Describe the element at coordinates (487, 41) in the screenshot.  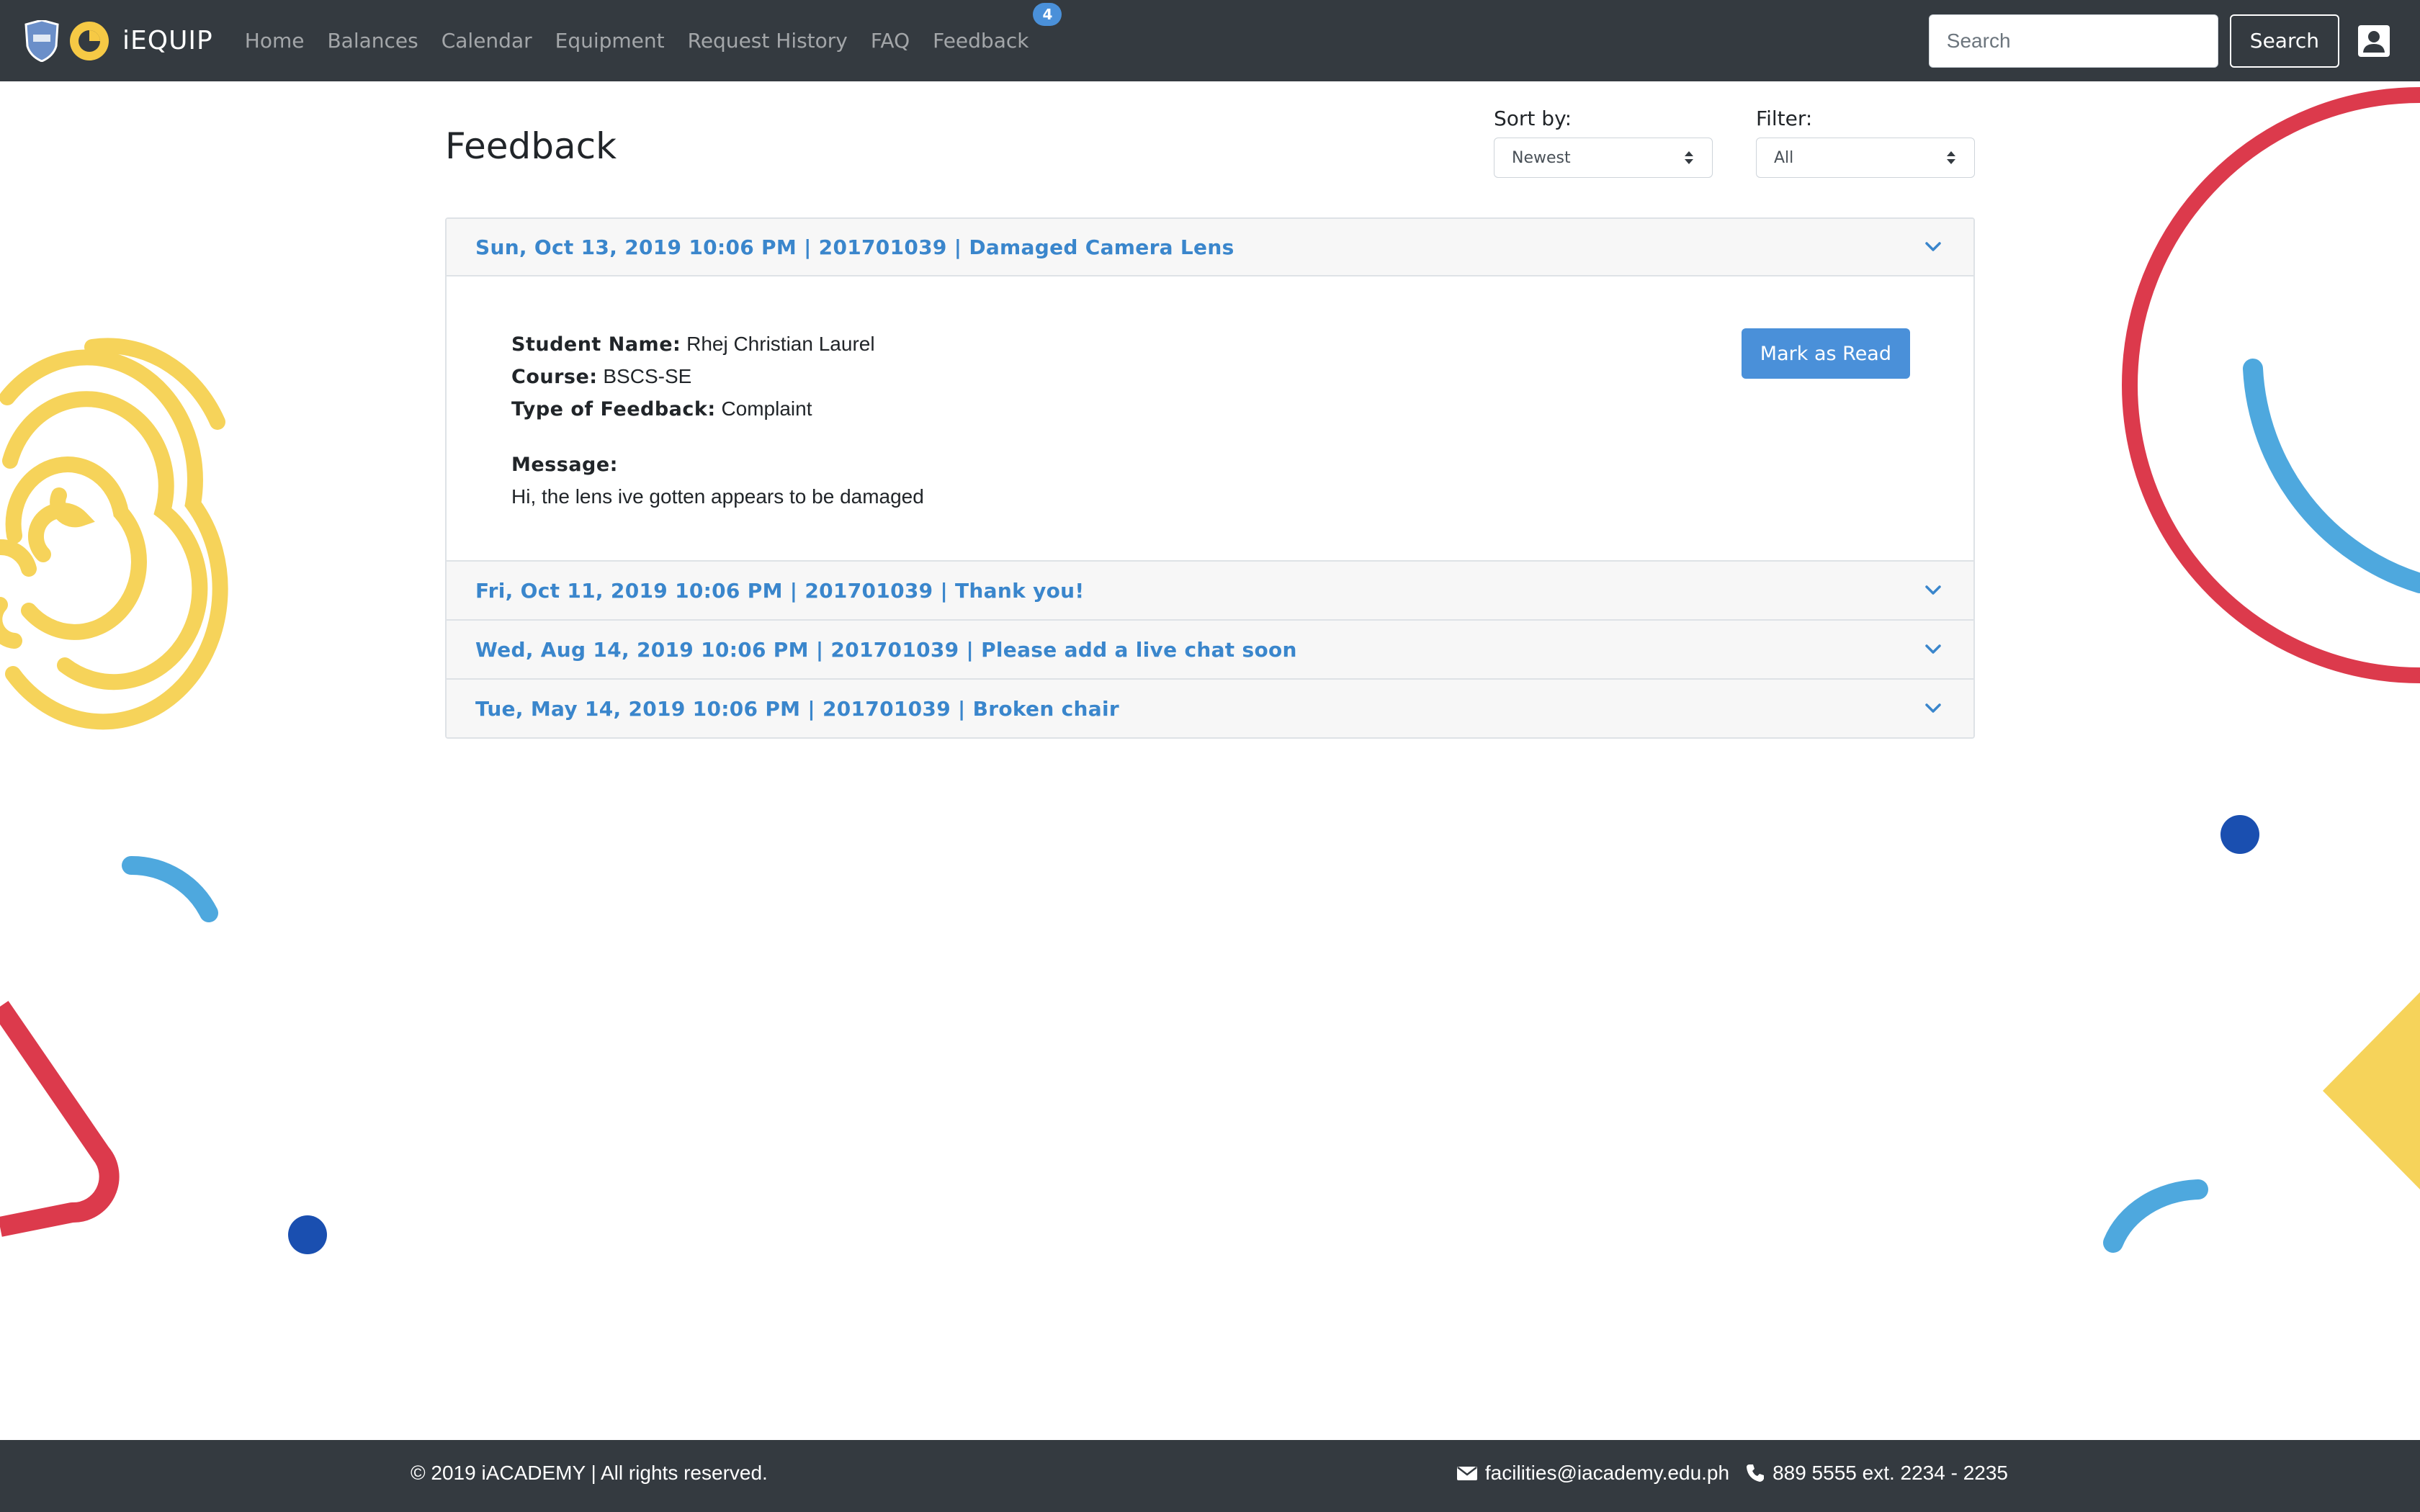
I see `nav-calendar: Calendar` at that location.